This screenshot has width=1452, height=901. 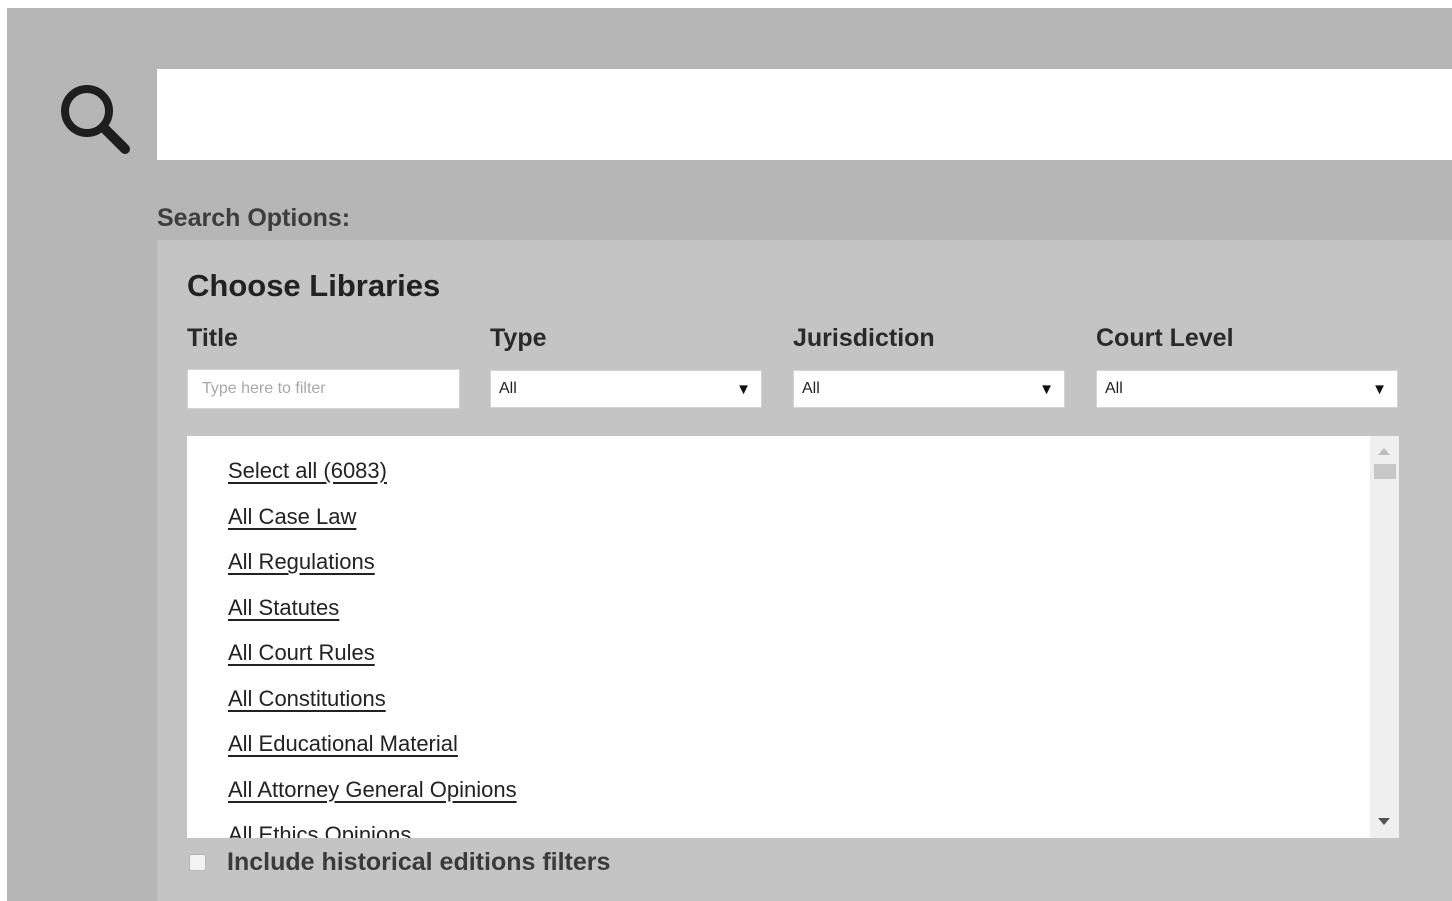 I want to click on search-options-label: Search Options:, so click(x=254, y=218).